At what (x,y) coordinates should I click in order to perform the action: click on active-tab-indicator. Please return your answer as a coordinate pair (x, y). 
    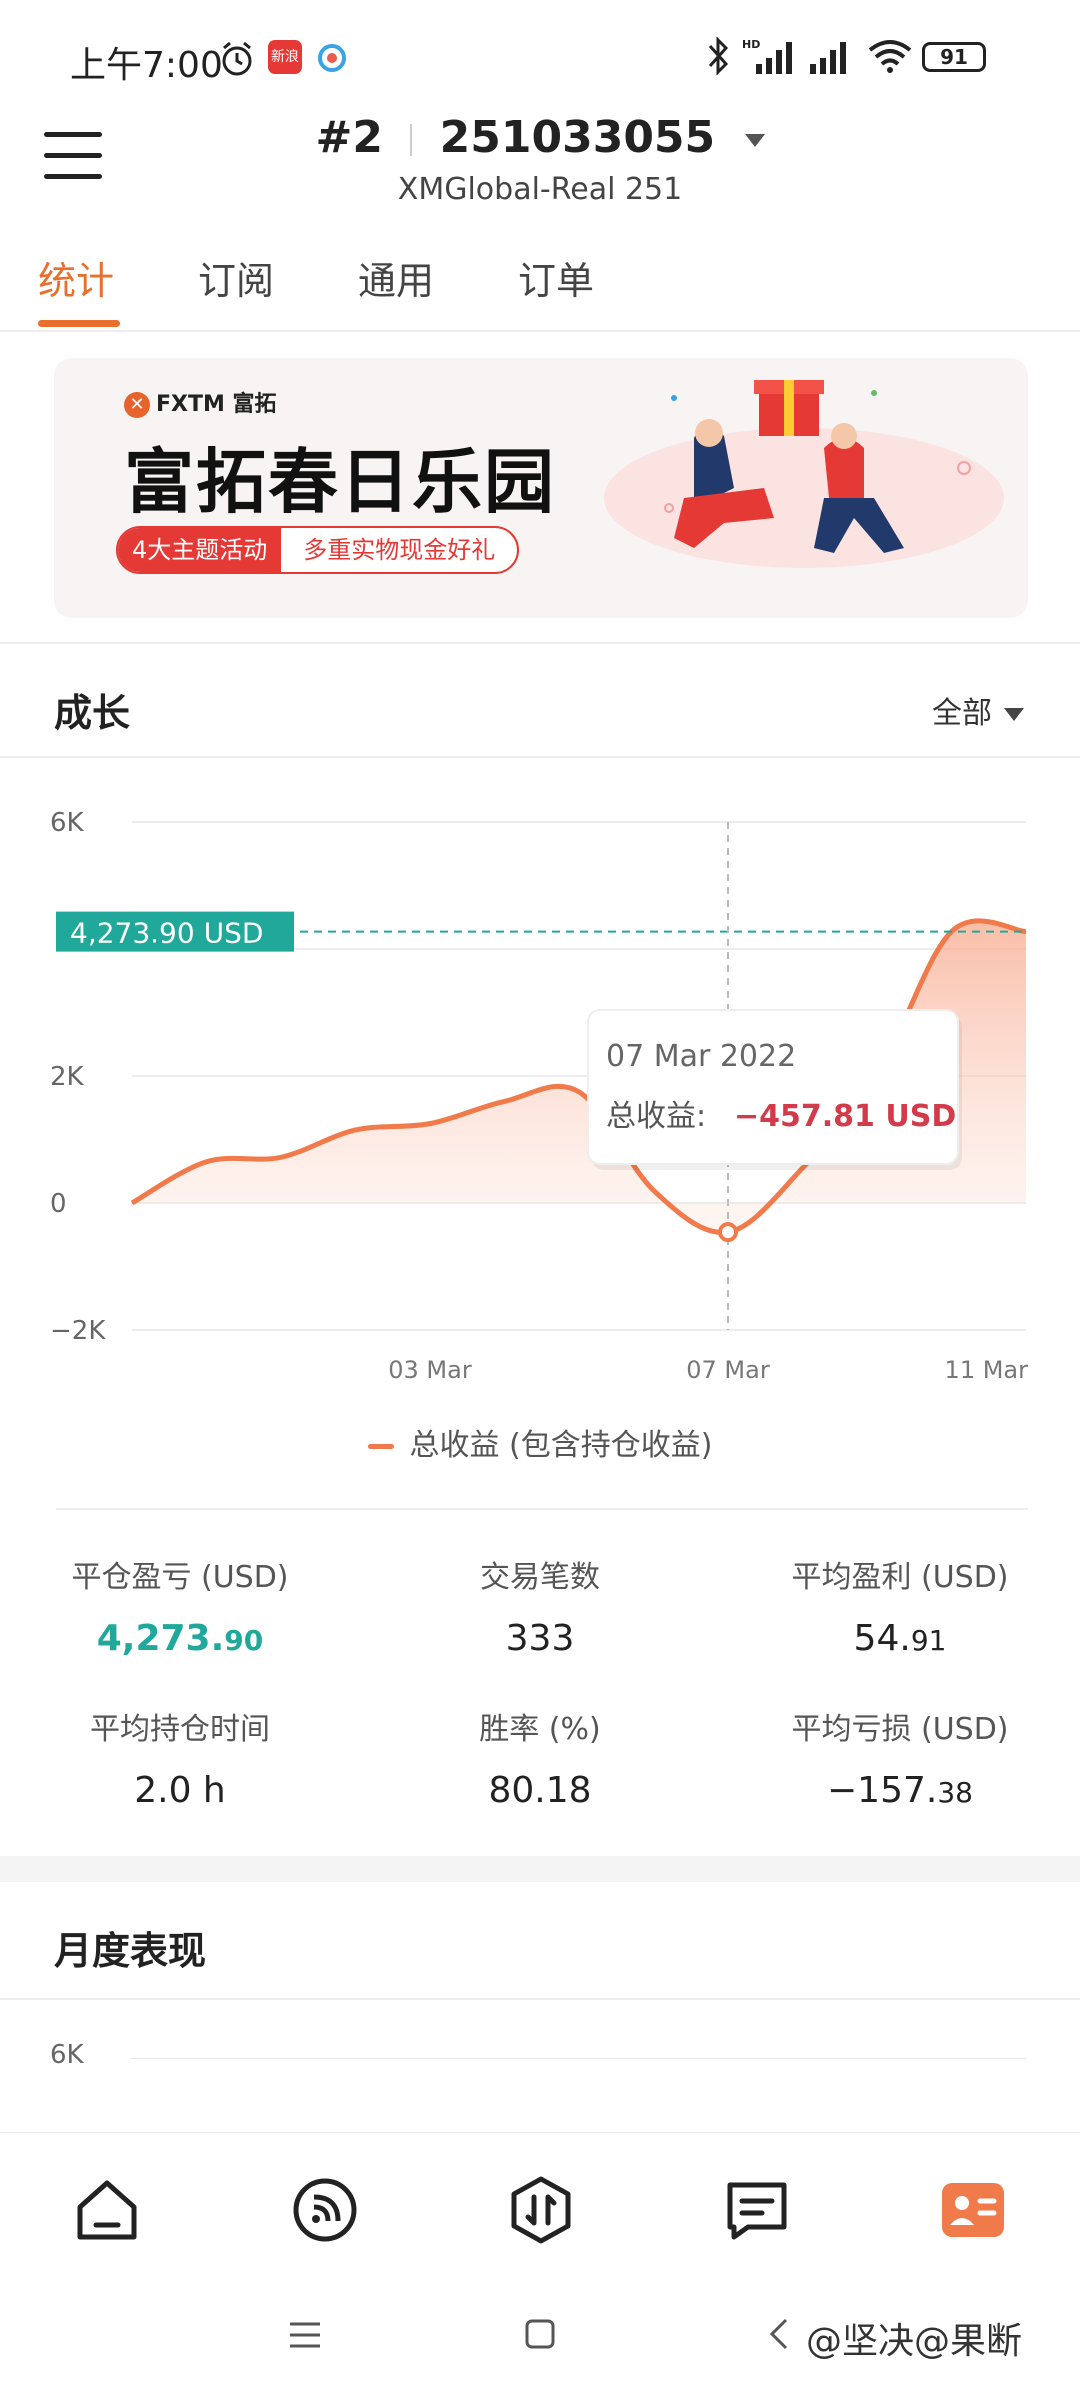
    Looking at the image, I should click on (79, 323).